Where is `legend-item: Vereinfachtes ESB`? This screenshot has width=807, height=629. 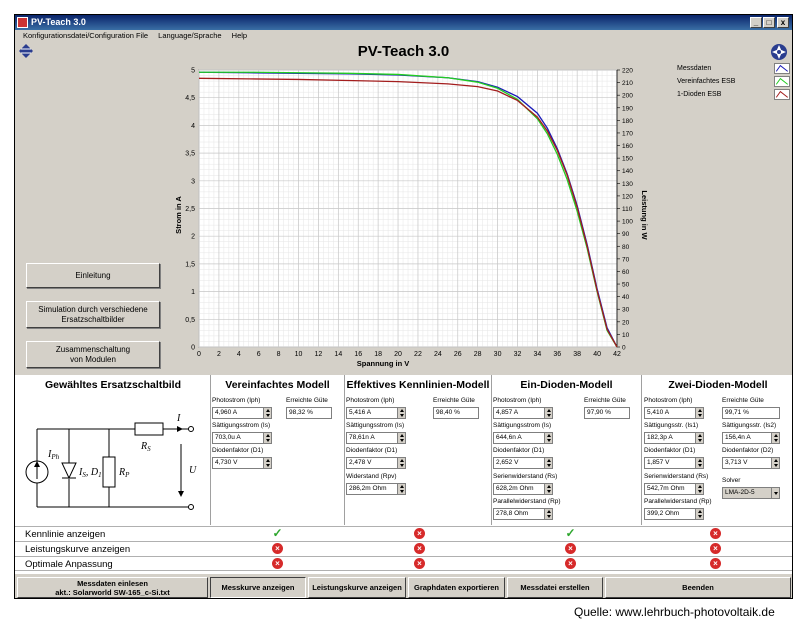
legend-item: Vereinfachtes ESB is located at coordinates (734, 81).